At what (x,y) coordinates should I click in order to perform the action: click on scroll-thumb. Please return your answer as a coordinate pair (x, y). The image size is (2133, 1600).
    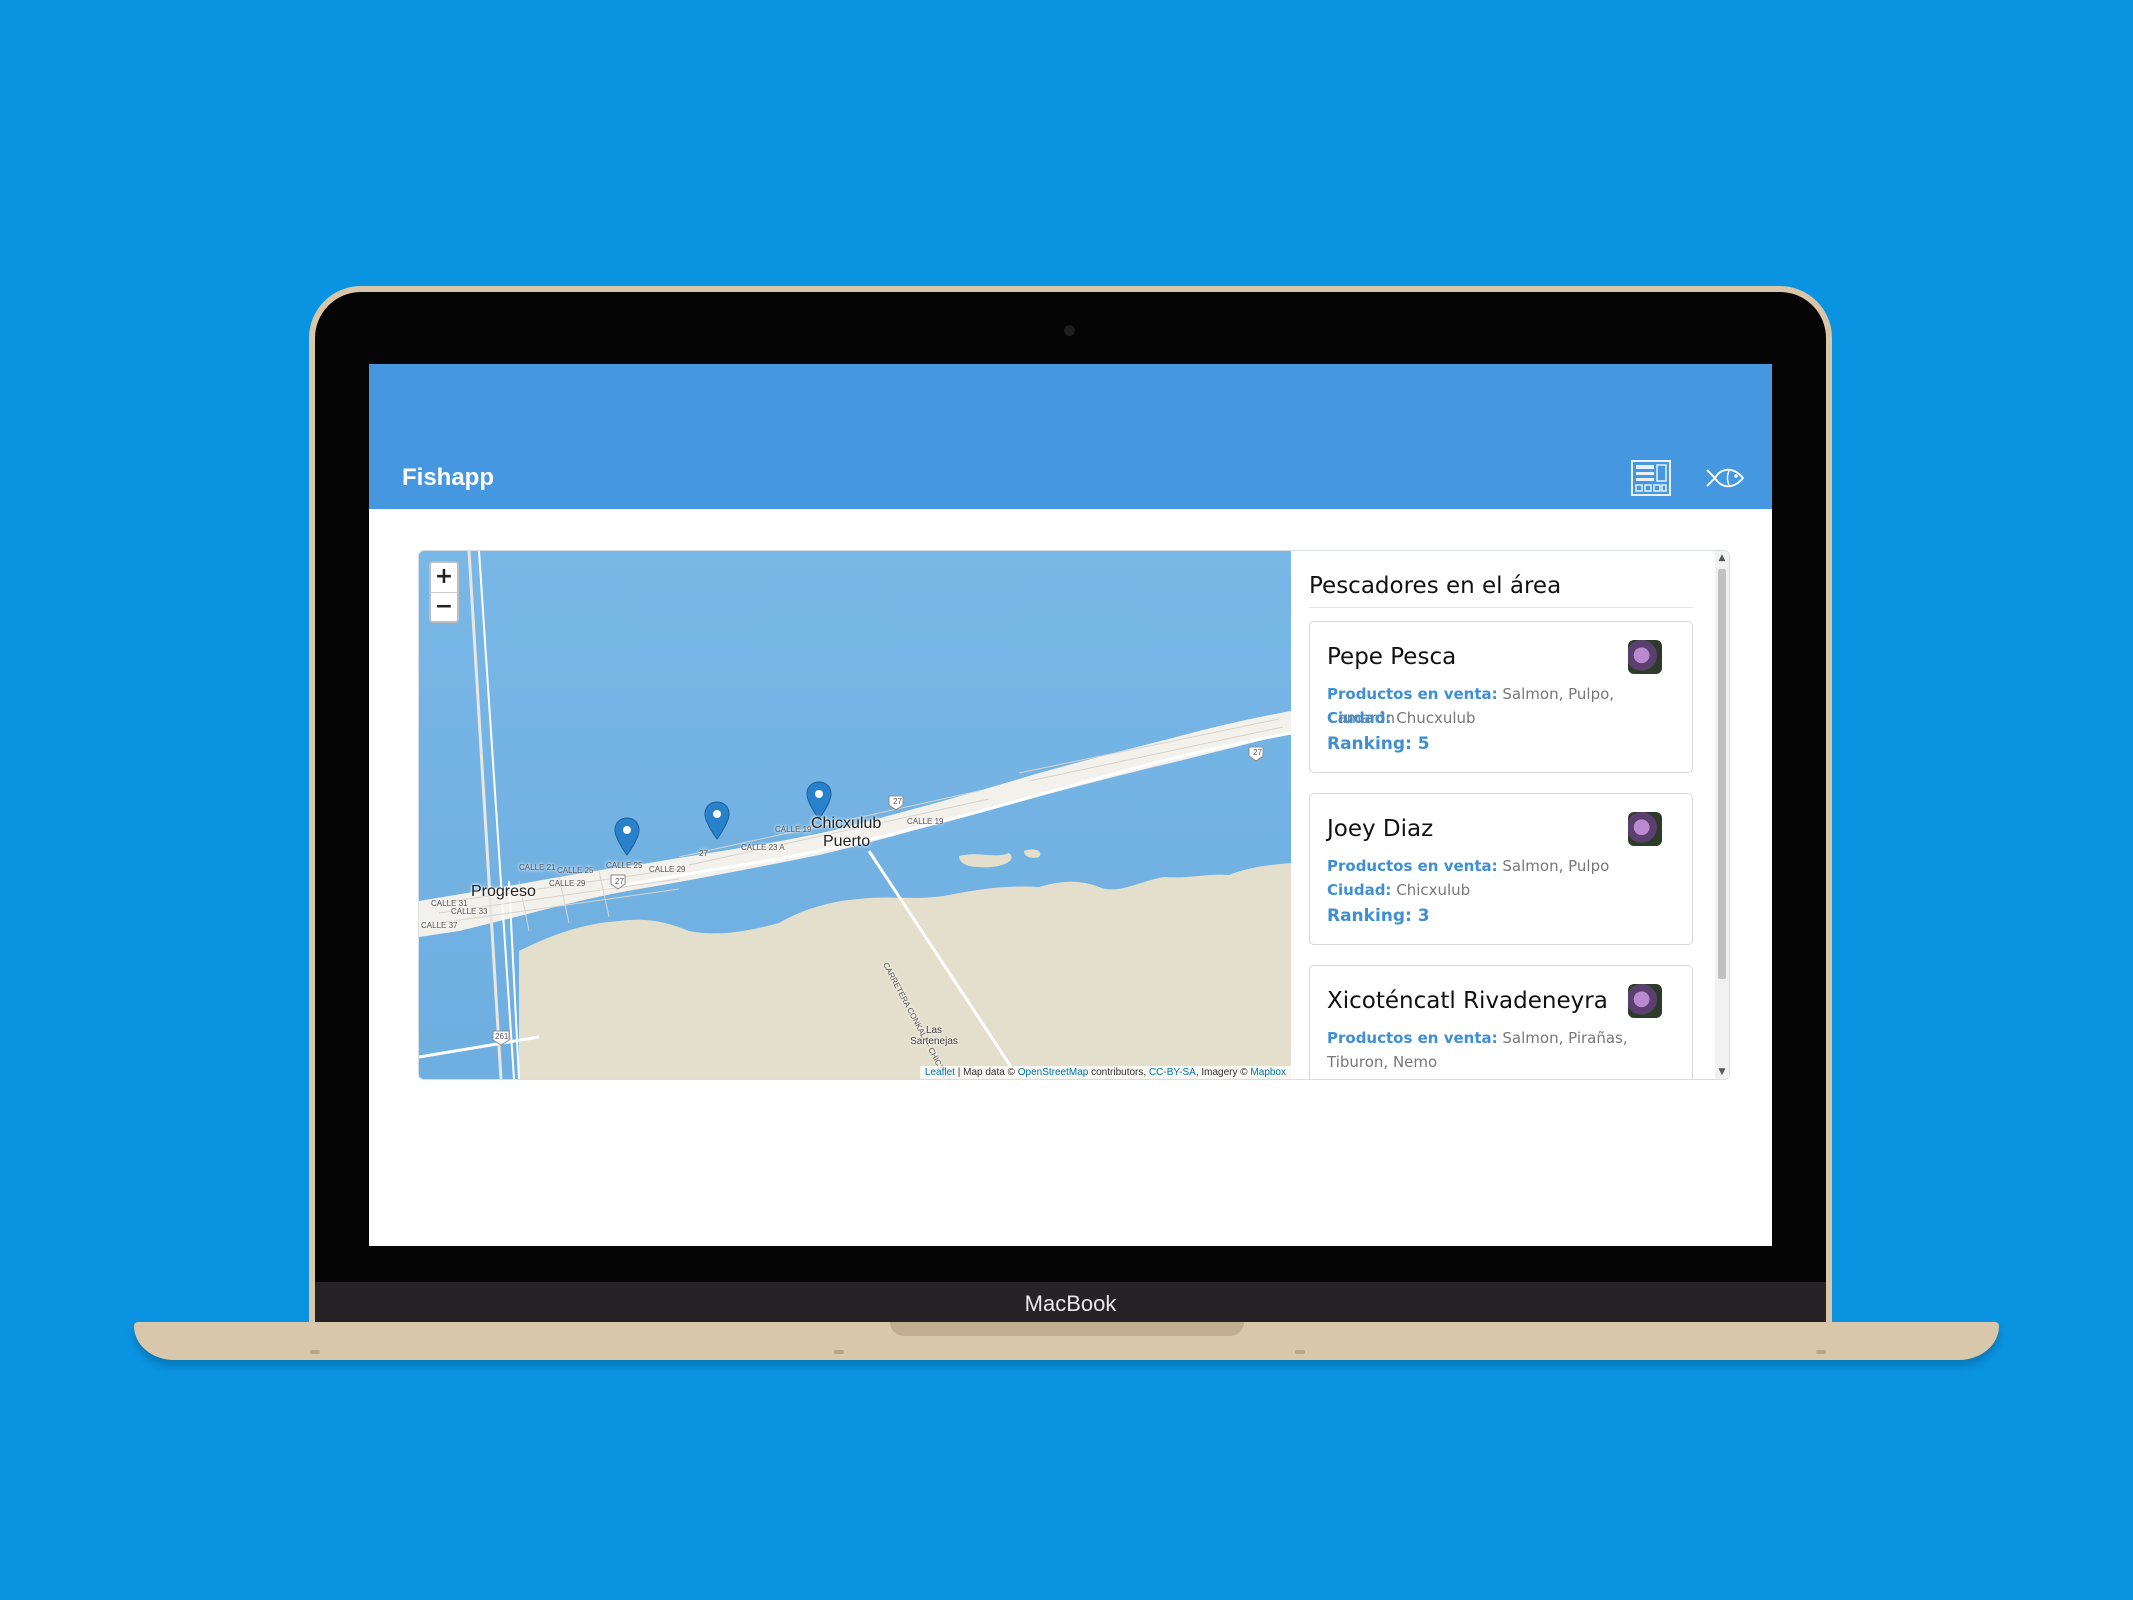
    Looking at the image, I should click on (1722, 774).